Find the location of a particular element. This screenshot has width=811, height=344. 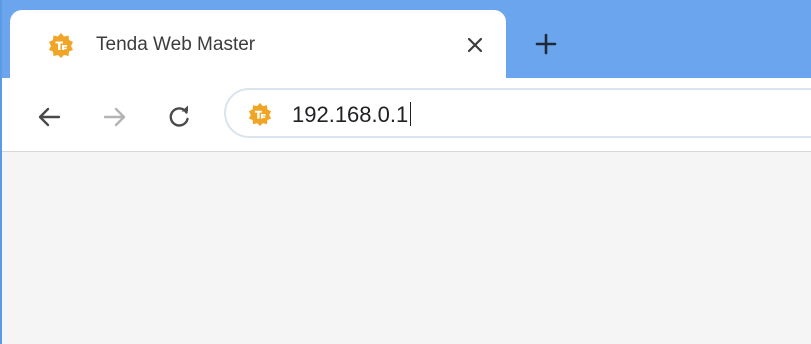

text-caret is located at coordinates (411, 114).